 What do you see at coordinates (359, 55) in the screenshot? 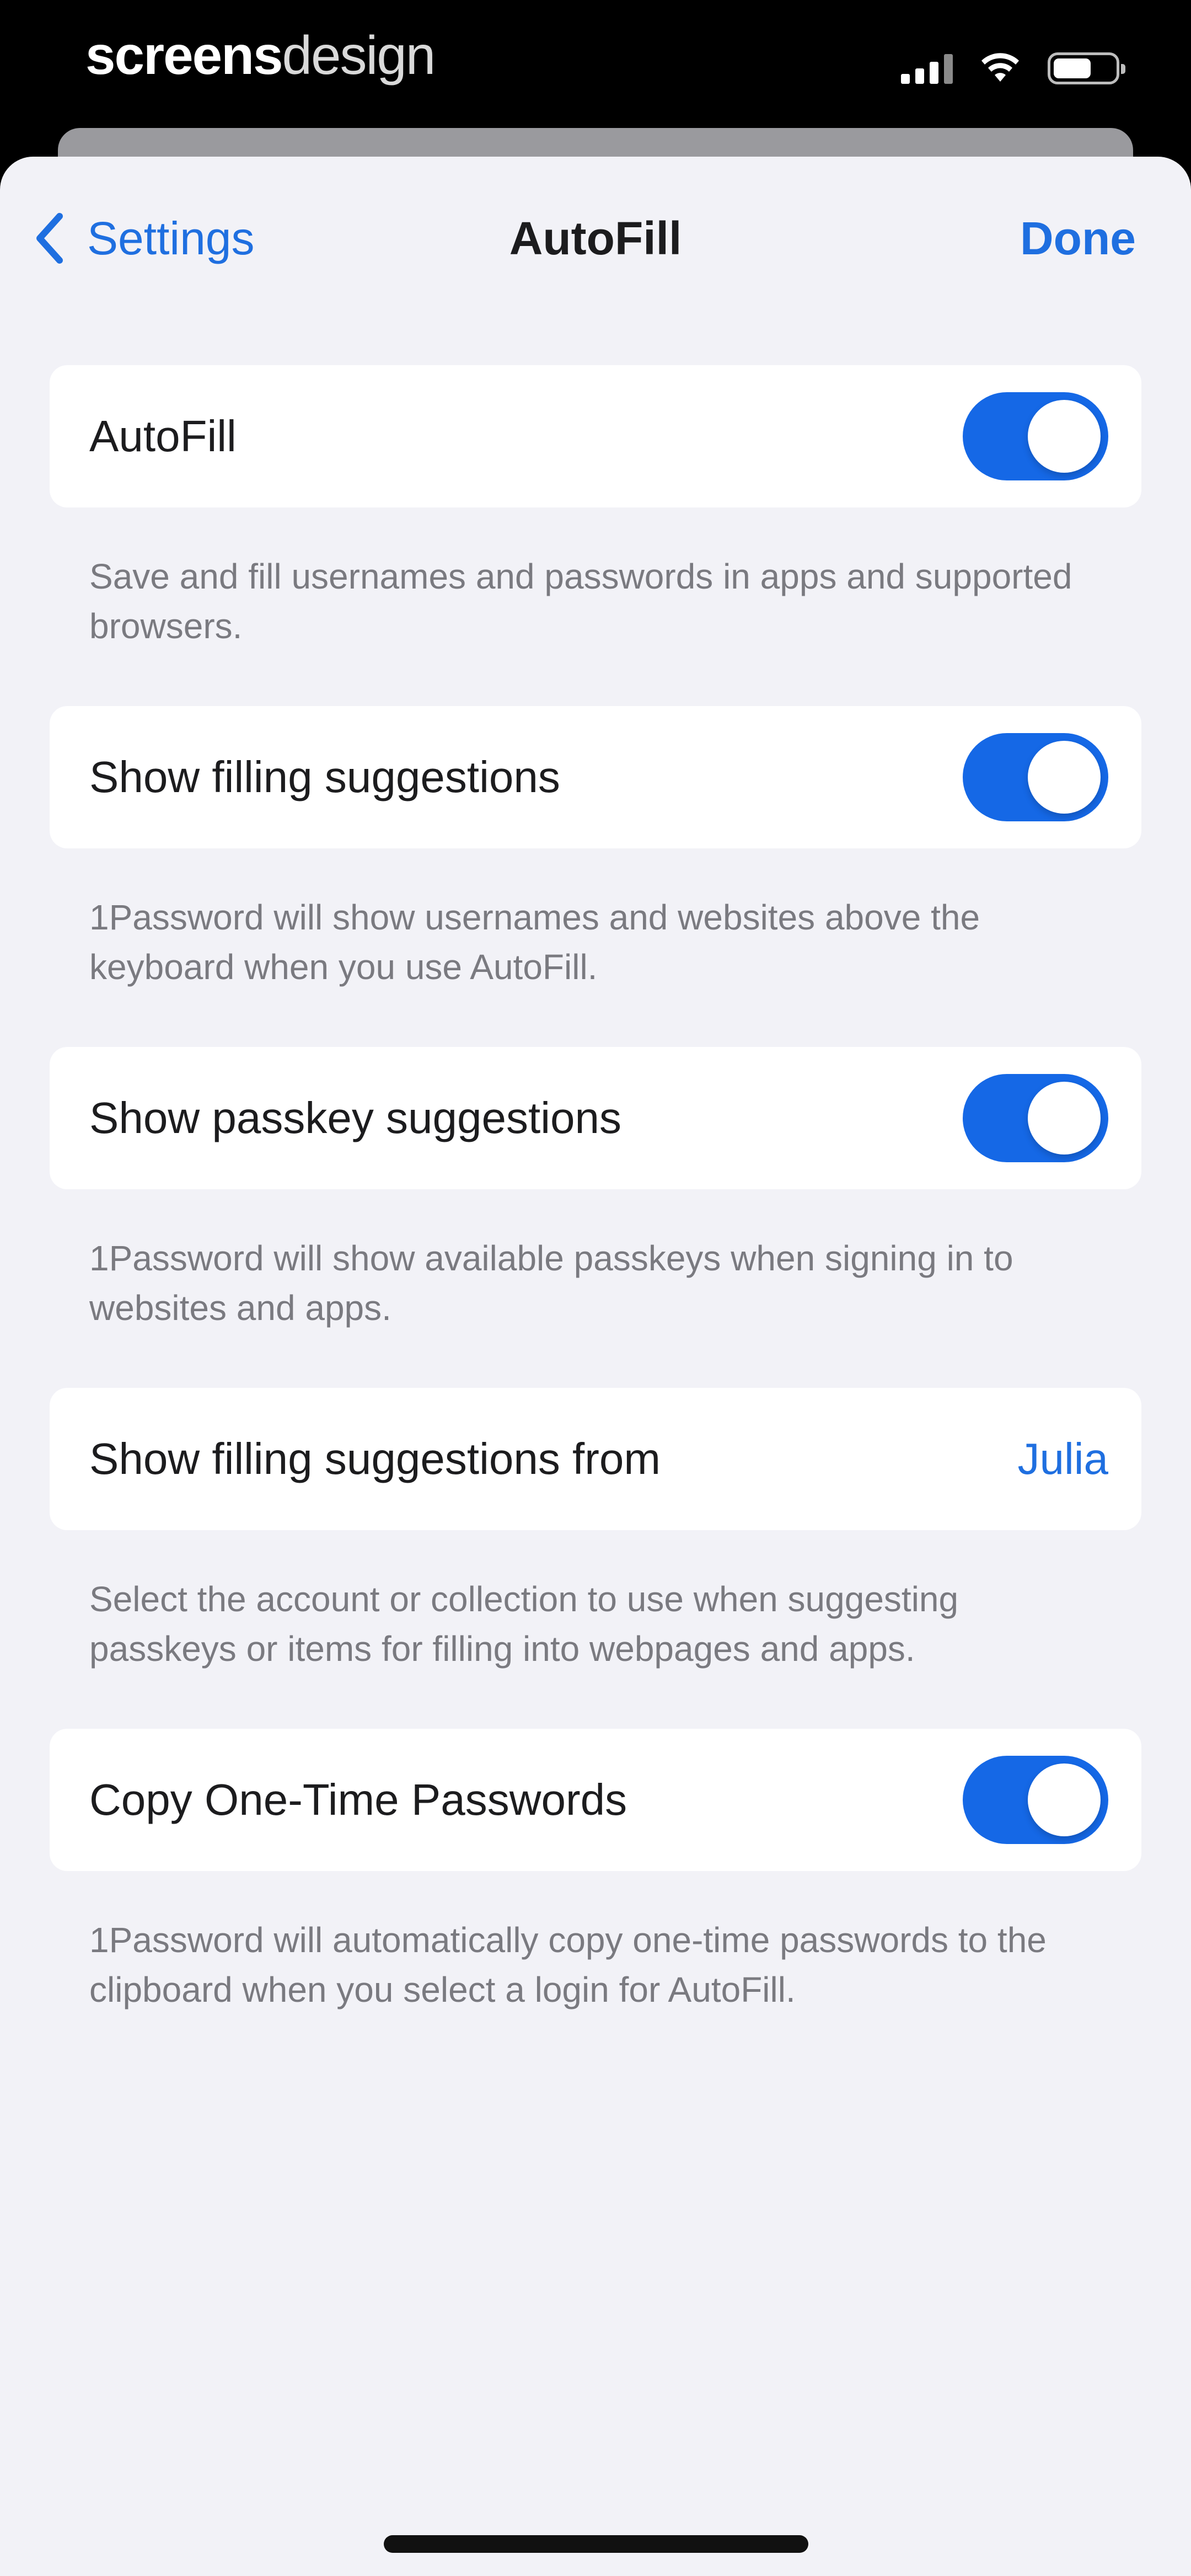
I see `watermark-light: design` at bounding box center [359, 55].